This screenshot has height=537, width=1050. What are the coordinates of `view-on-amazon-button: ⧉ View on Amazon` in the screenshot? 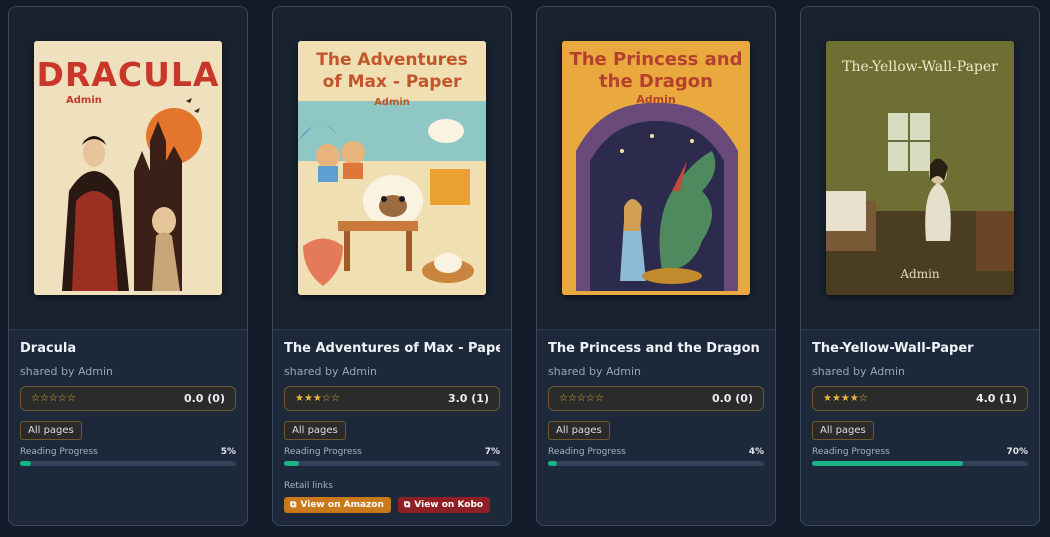 It's located at (337, 505).